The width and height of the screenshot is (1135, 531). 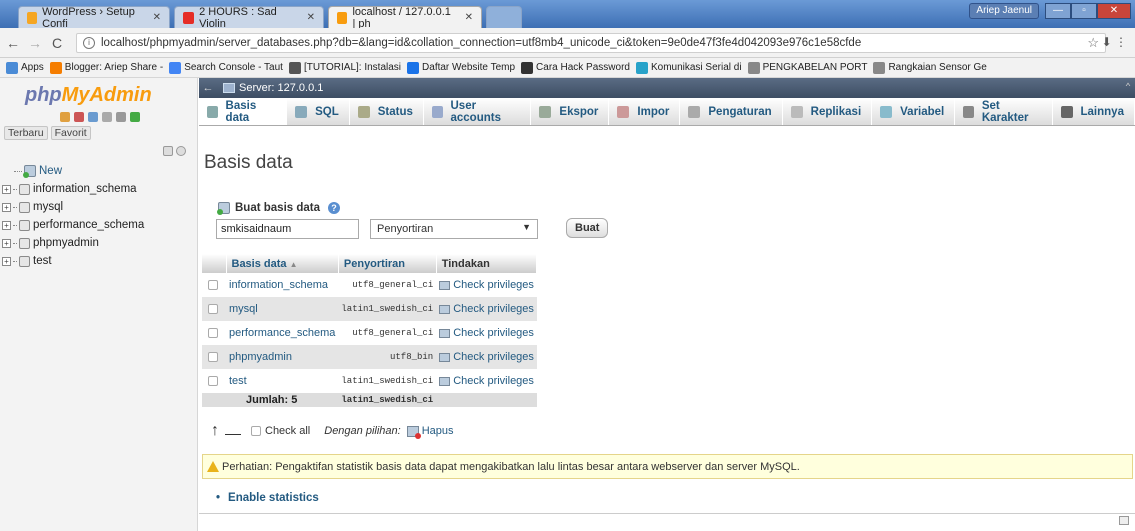 What do you see at coordinates (287, 229) in the screenshot?
I see `database-name-input` at bounding box center [287, 229].